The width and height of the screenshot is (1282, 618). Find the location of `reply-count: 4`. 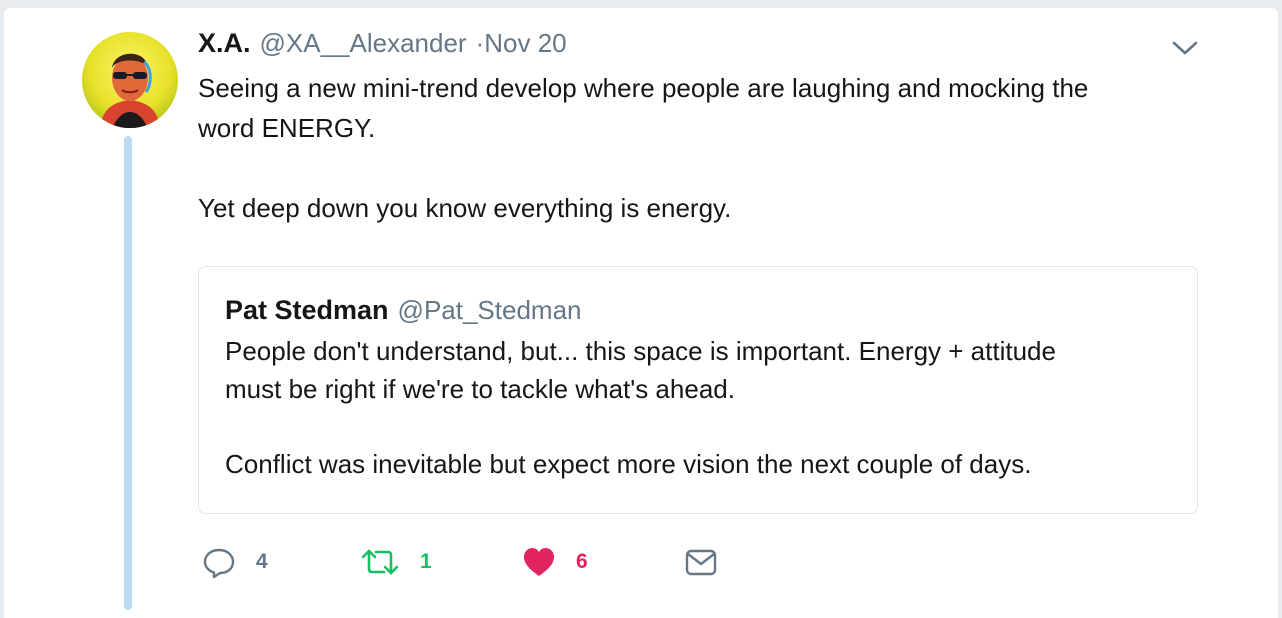

reply-count: 4 is located at coordinates (262, 561).